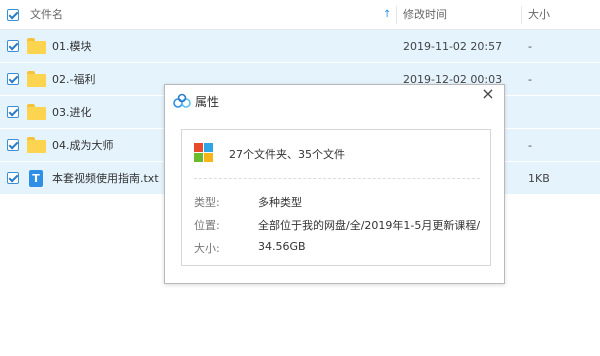 Image resolution: width=600 pixels, height=356 pixels. Describe the element at coordinates (73, 79) in the screenshot. I see `file-name: 02.-福利` at that location.